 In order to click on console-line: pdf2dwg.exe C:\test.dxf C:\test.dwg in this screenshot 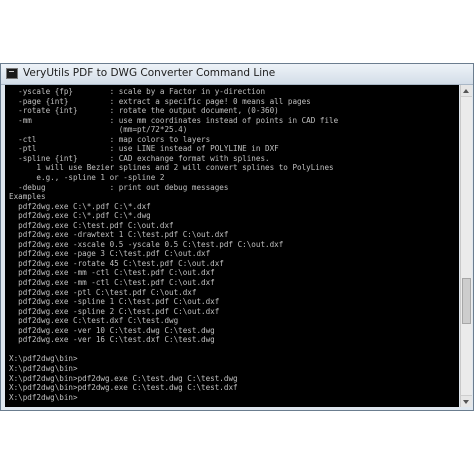, I will do `click(94, 321)`.